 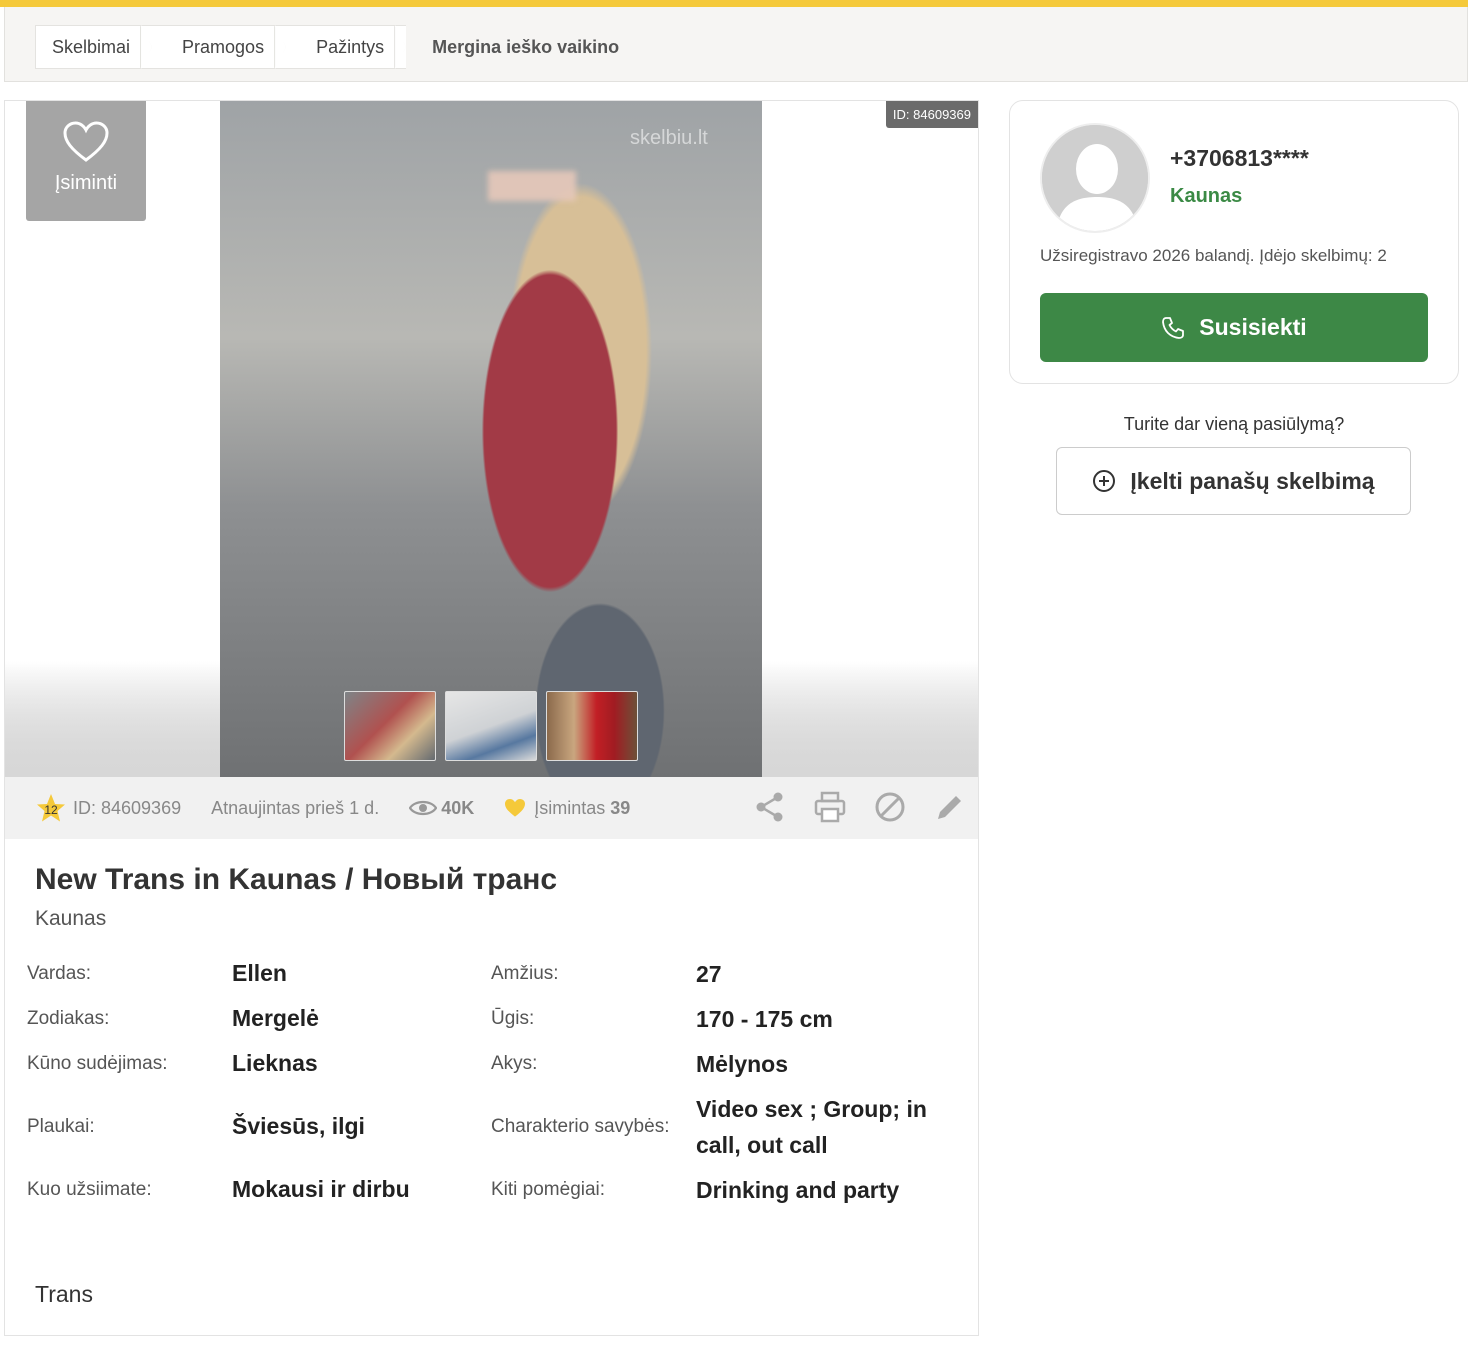 I want to click on id-tag: ID: 84609369, so click(x=931, y=114).